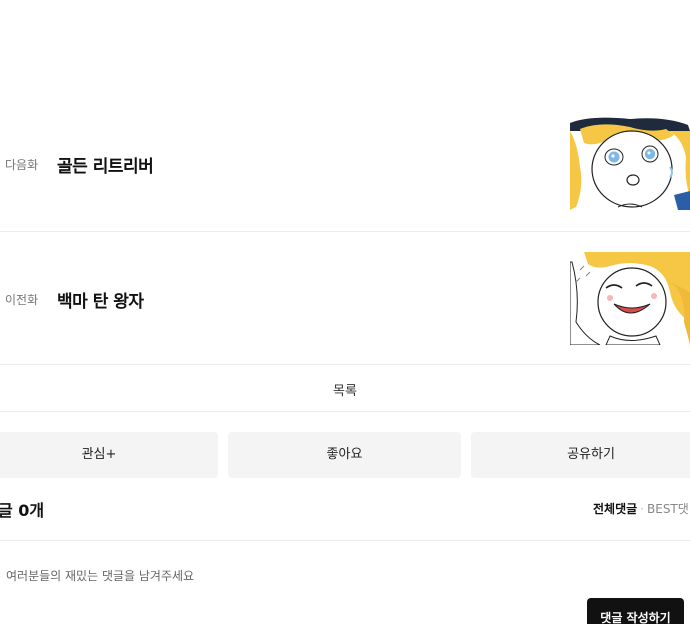 Image resolution: width=690 pixels, height=624 pixels. Describe the element at coordinates (580, 455) in the screenshot. I see `share-button: 공유하기` at that location.